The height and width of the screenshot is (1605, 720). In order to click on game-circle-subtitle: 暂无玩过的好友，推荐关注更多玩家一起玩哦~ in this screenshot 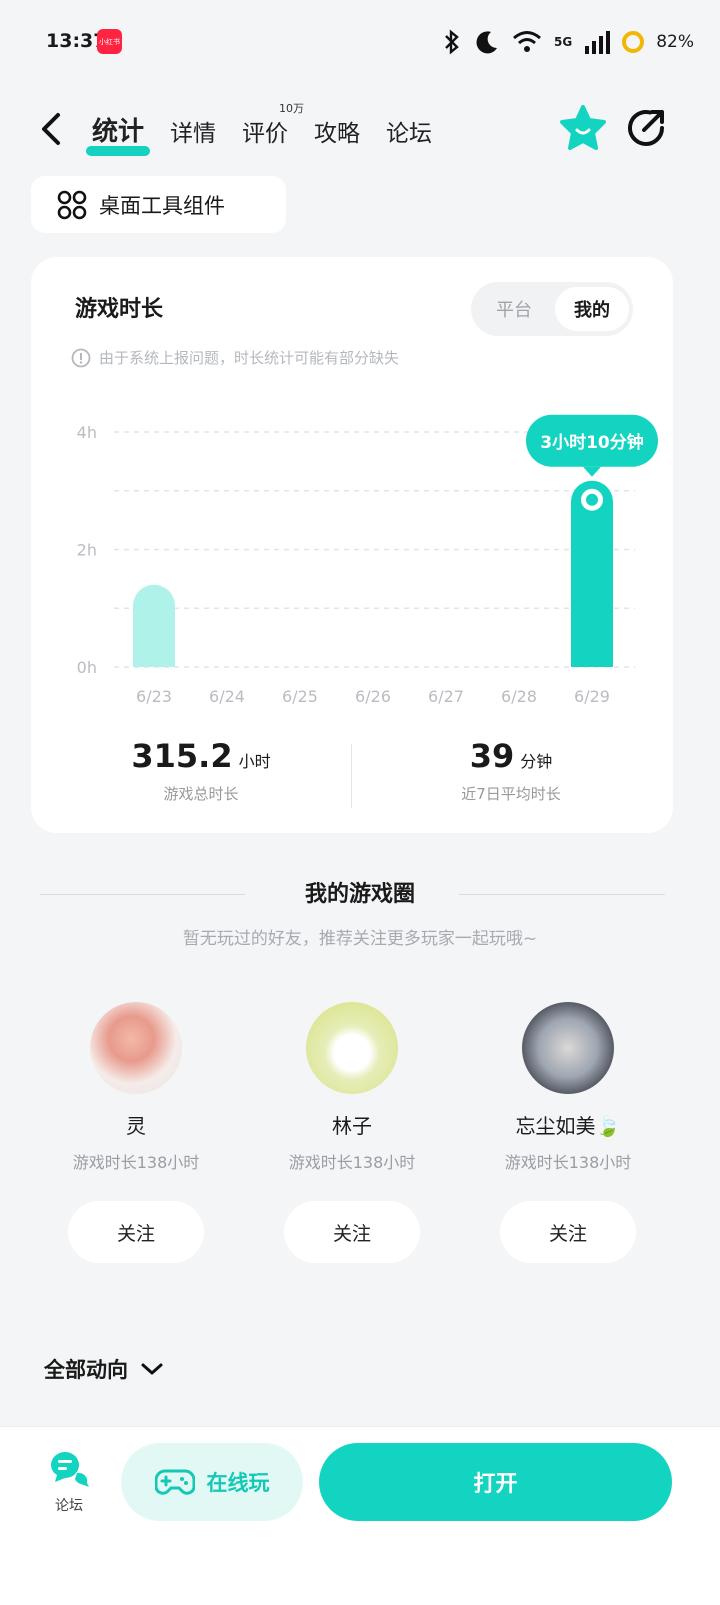, I will do `click(360, 939)`.